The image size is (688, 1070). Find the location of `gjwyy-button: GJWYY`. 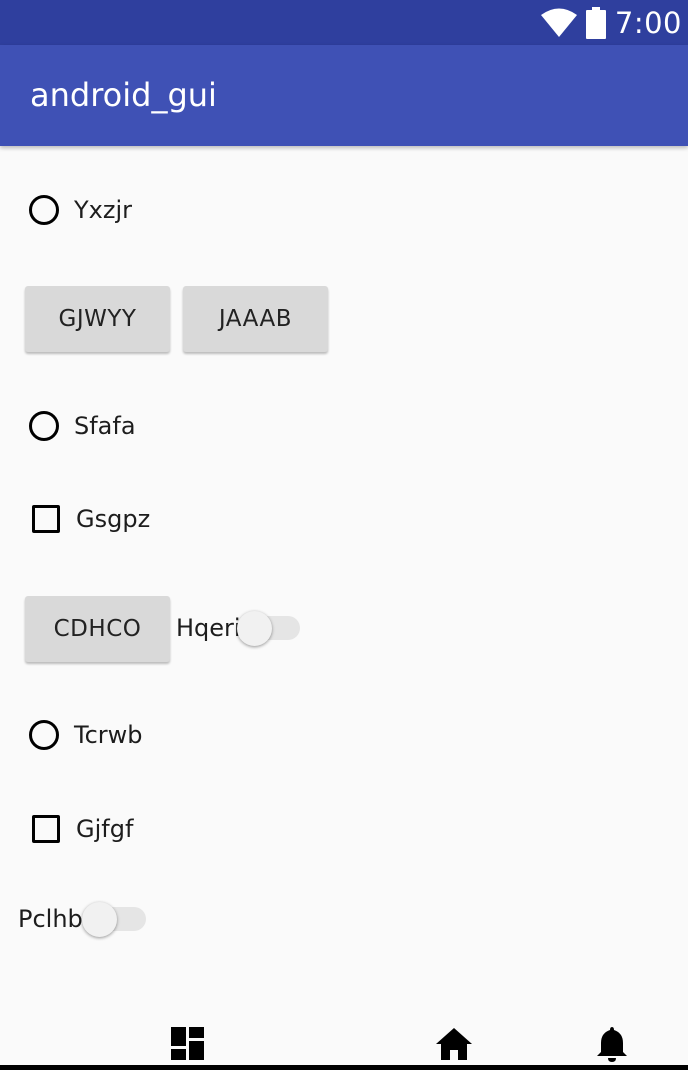

gjwyy-button: GJWYY is located at coordinates (97, 319).